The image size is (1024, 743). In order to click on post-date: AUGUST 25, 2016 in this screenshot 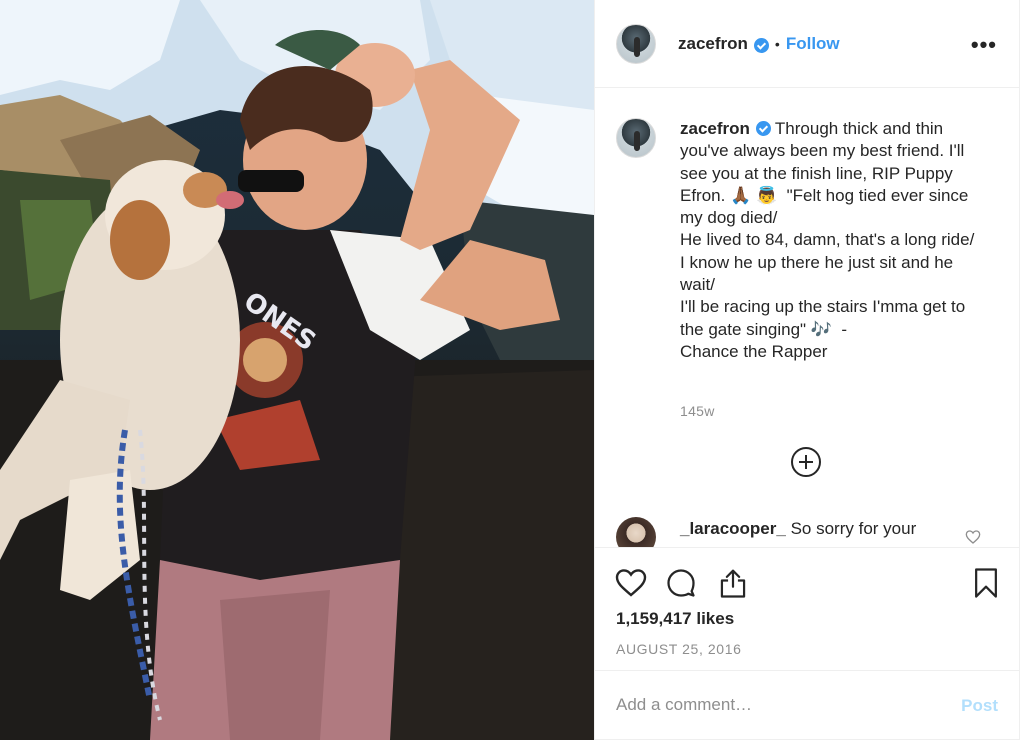, I will do `click(678, 649)`.